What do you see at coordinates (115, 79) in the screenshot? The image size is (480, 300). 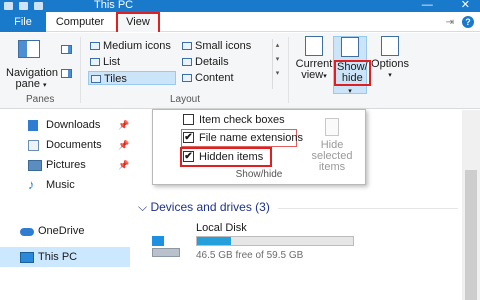 I see `layout-item-label: Tiles` at bounding box center [115, 79].